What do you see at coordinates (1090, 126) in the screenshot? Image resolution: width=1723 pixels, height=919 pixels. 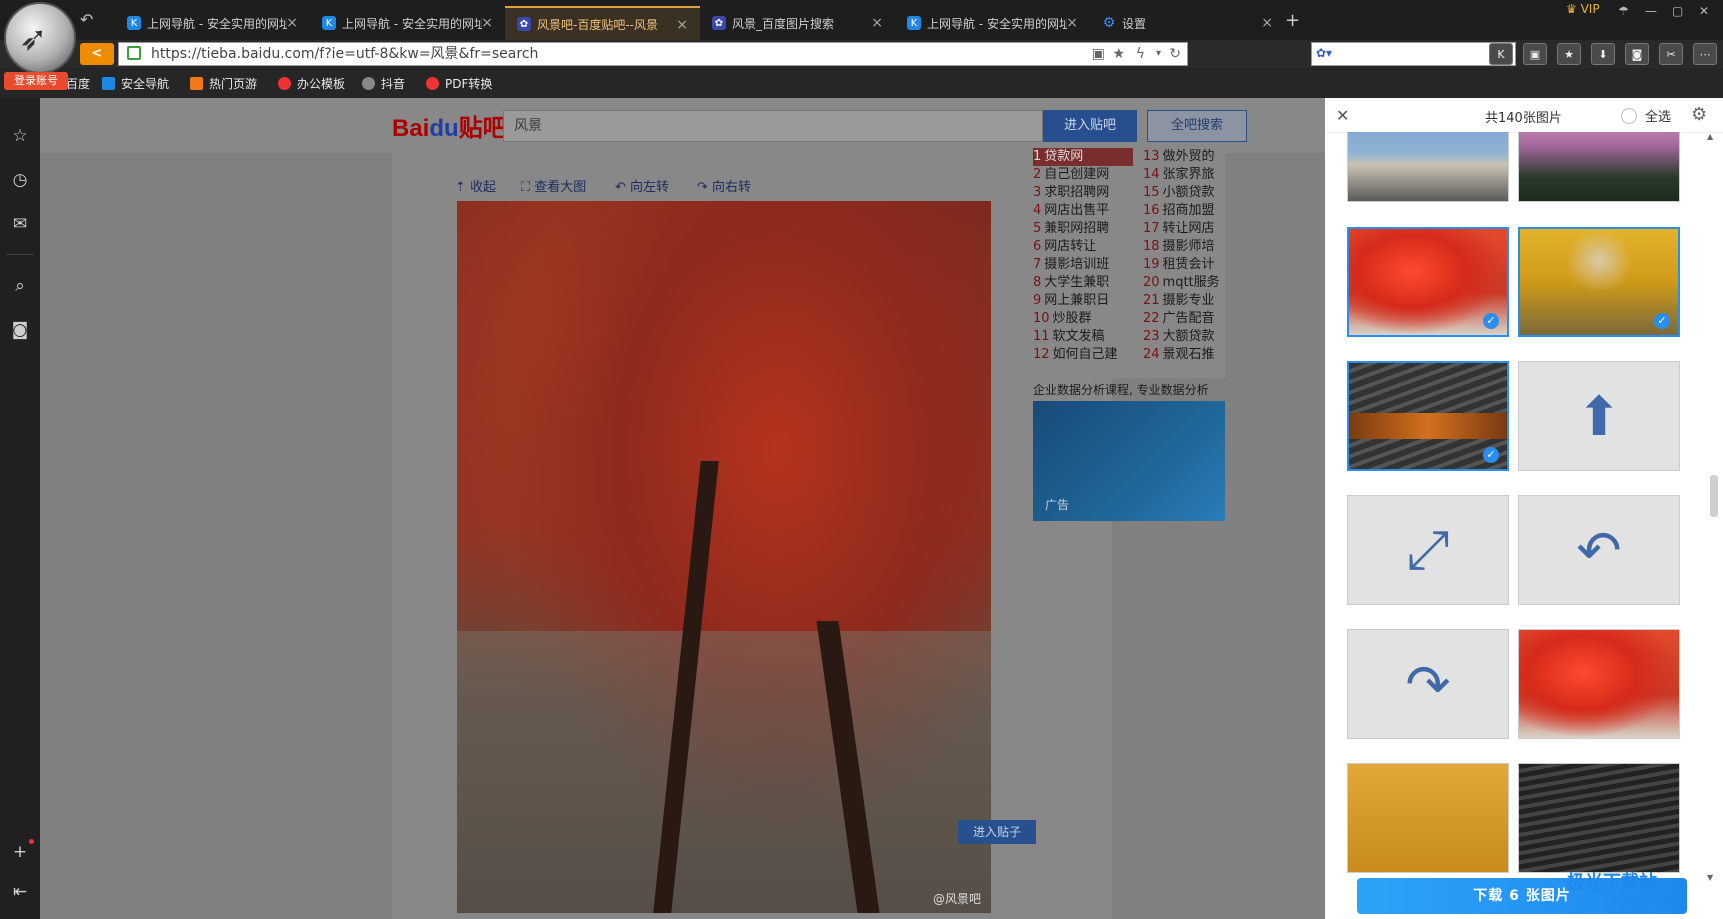 I see `enter-bar-button: 进入贴吧` at bounding box center [1090, 126].